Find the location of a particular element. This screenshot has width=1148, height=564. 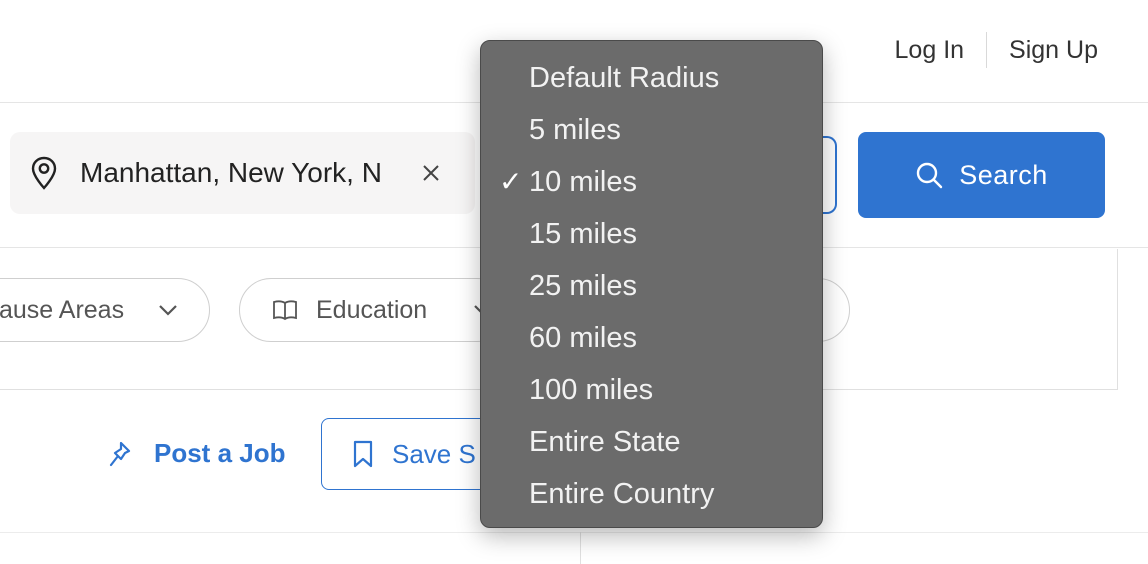

location-pin-icon is located at coordinates (44, 173).